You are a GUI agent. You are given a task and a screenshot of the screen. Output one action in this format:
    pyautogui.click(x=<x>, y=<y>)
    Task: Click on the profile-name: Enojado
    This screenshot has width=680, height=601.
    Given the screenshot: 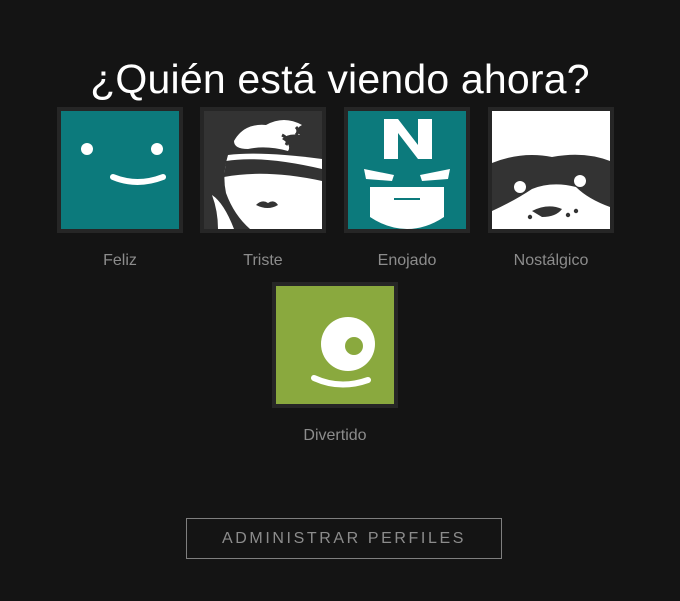 What is the action you would take?
    pyautogui.click(x=407, y=260)
    